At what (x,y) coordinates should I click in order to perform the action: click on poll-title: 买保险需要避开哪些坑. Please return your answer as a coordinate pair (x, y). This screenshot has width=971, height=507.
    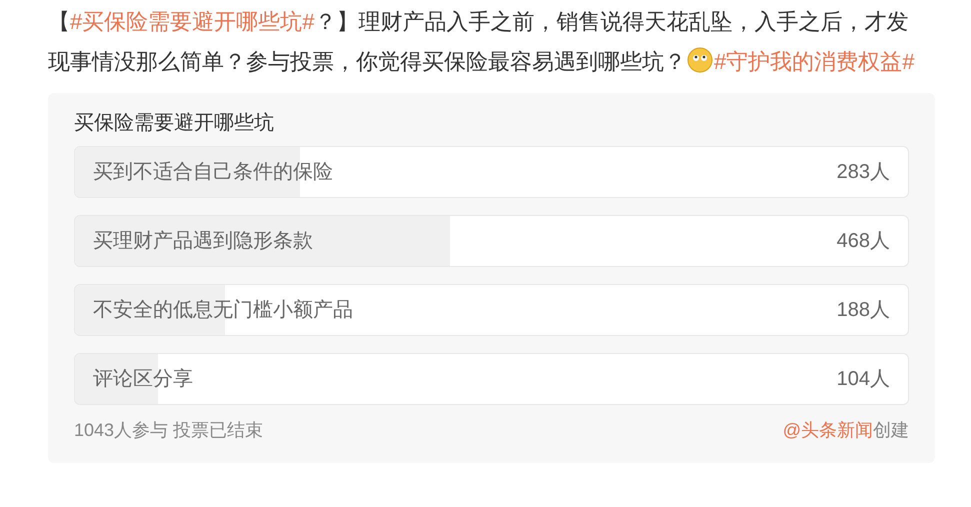
    Looking at the image, I should click on (174, 123).